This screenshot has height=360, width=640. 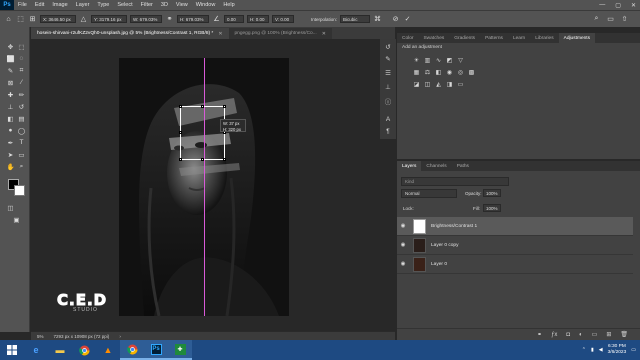 What do you see at coordinates (617, 350) in the screenshot?
I see `clock: 6:30 PM 3/6/2023` at bounding box center [617, 350].